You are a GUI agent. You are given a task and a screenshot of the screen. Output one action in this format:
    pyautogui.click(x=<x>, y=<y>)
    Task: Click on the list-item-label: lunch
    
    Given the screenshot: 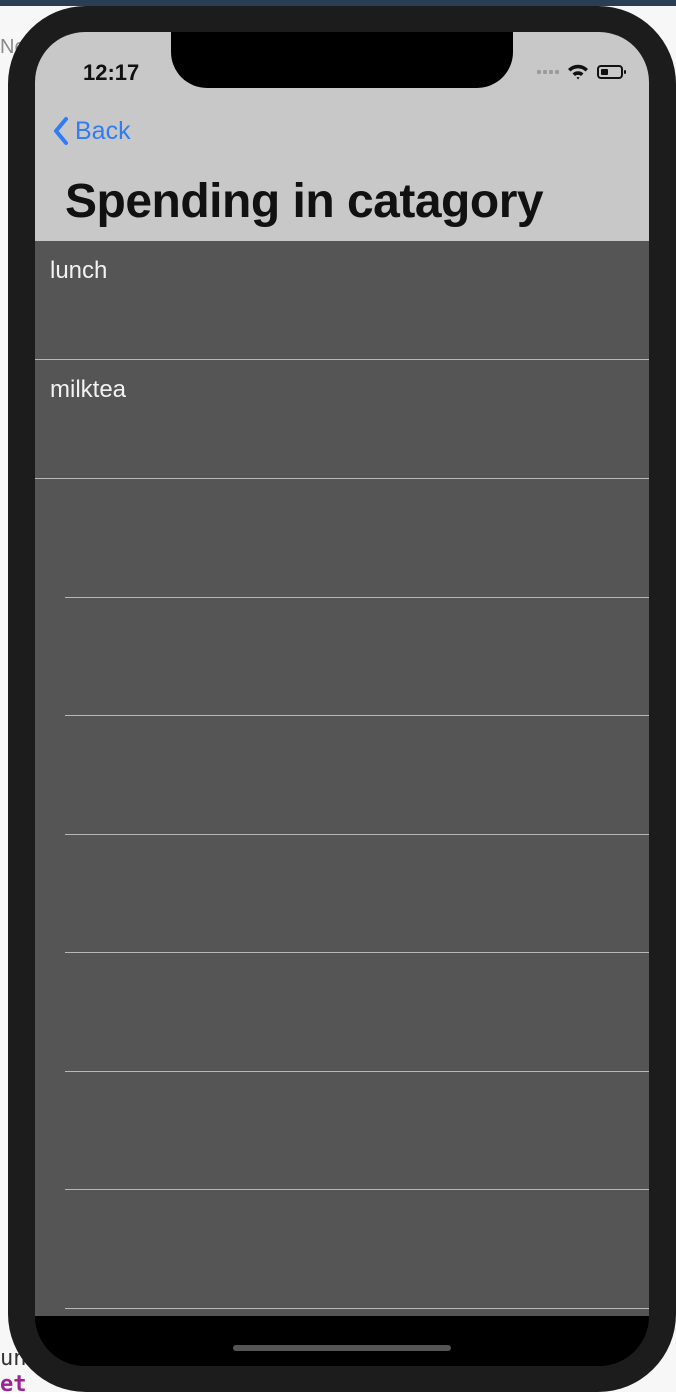 What is the action you would take?
    pyautogui.click(x=79, y=270)
    